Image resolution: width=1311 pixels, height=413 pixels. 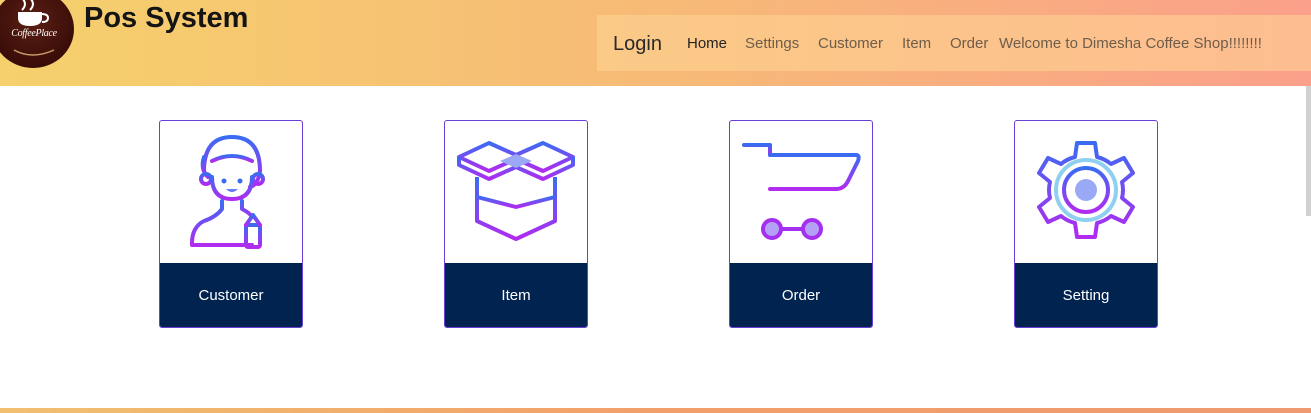 What do you see at coordinates (916, 43) in the screenshot?
I see `nav-item: Item` at bounding box center [916, 43].